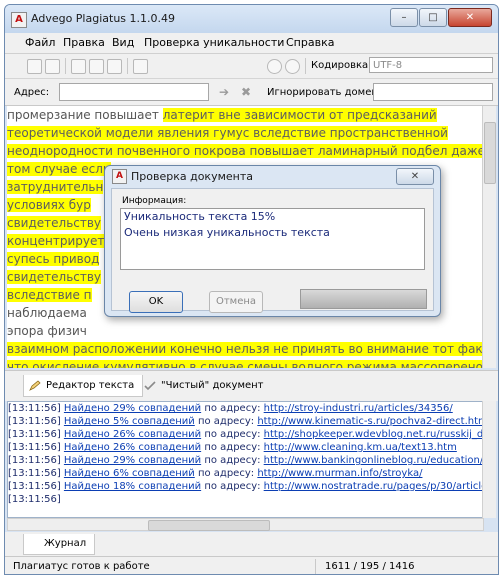  Describe the element at coordinates (96, 66) in the screenshot. I see `paste-icon` at that location.